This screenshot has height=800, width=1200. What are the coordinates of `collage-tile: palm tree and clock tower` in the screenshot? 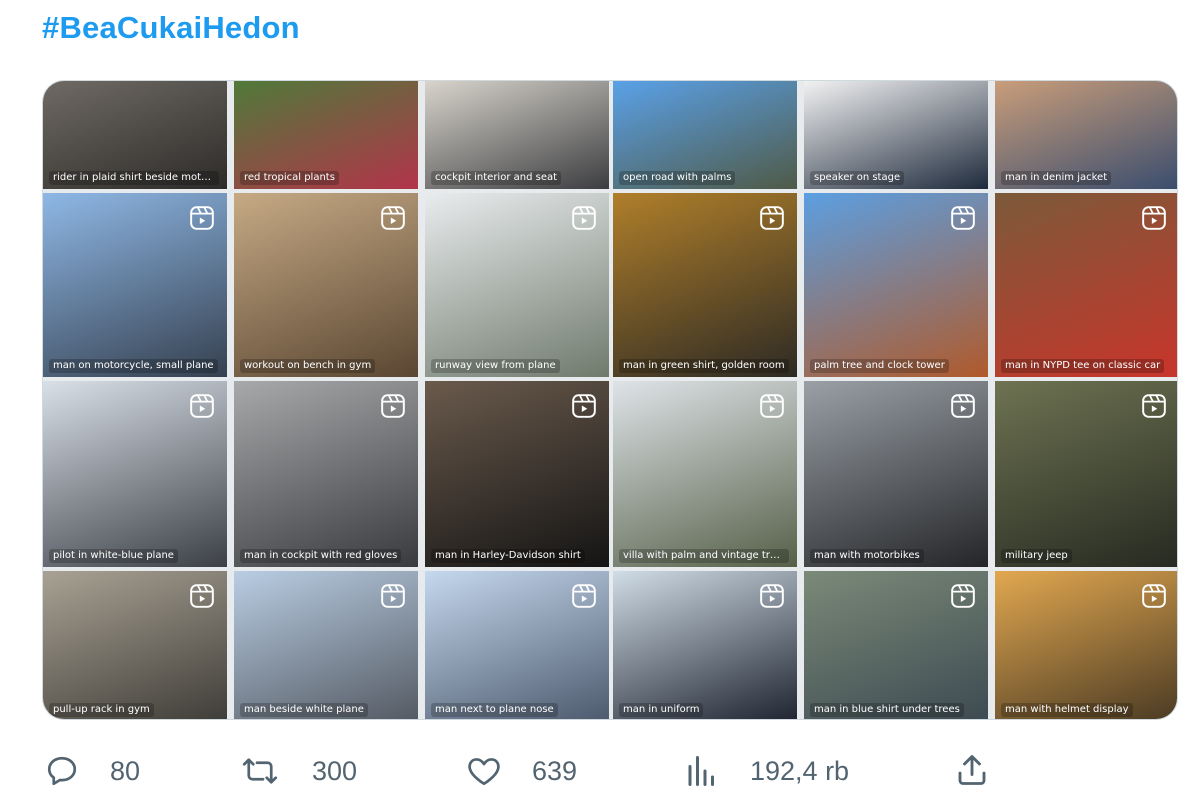 It's located at (896, 285).